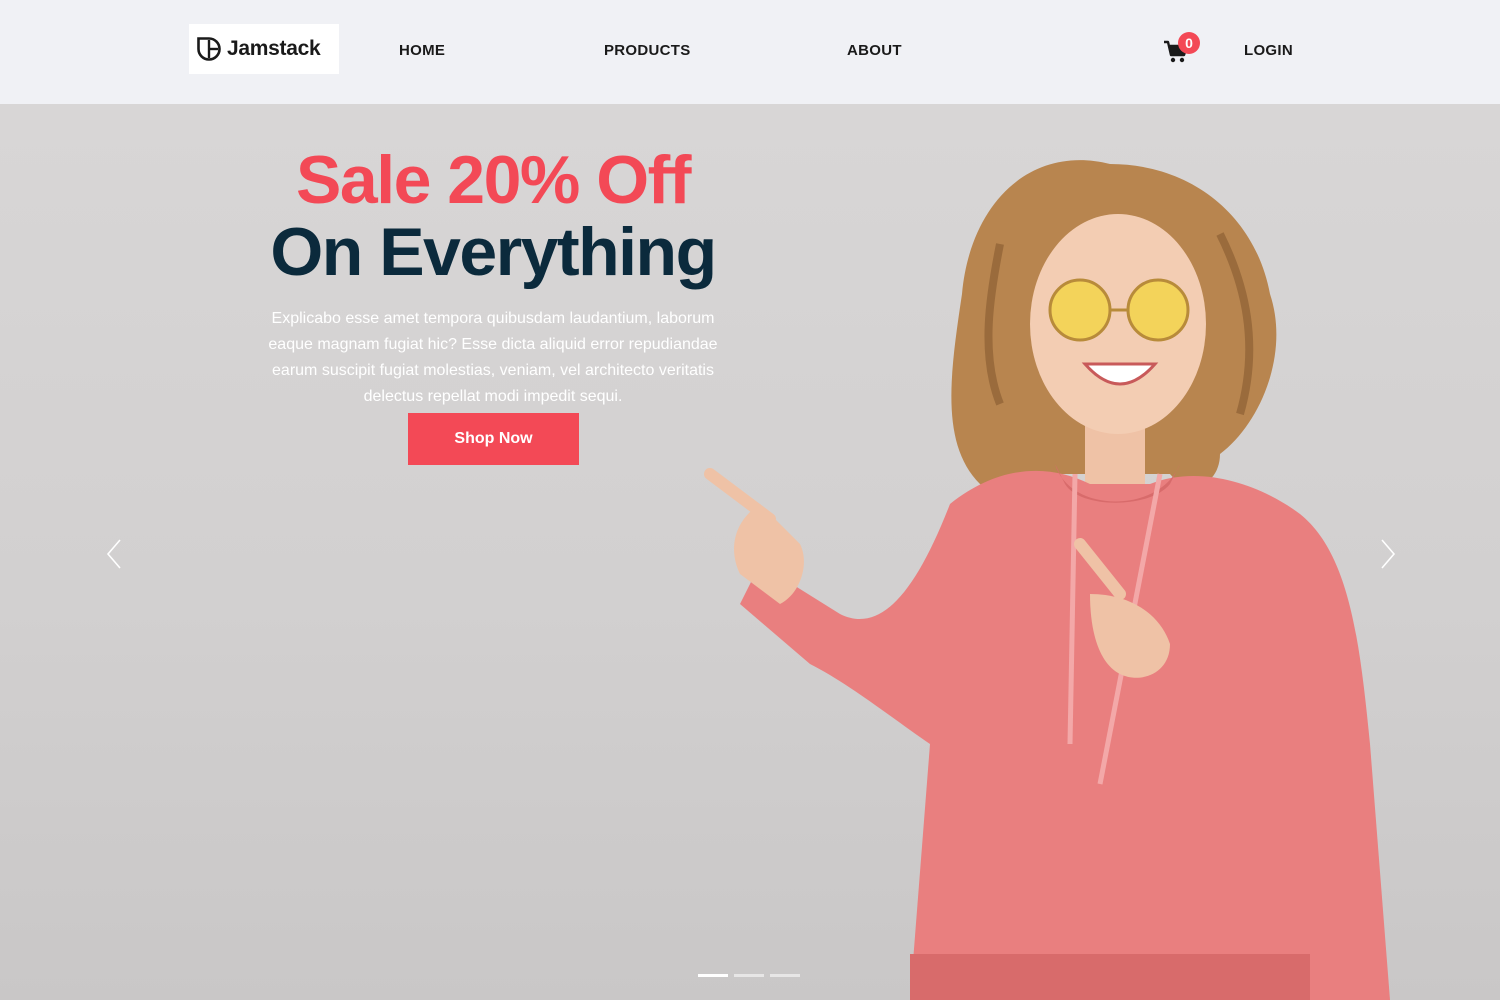  I want to click on hero-headline-sale: Sale 20% Off, so click(493, 180).